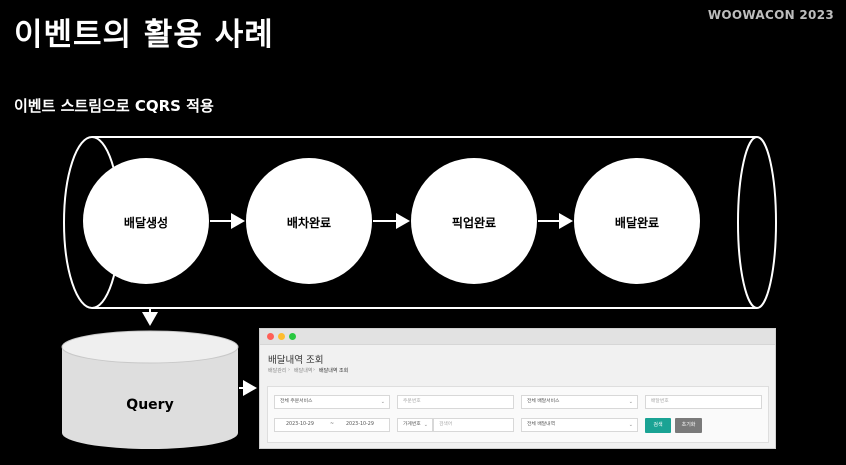  What do you see at coordinates (303, 370) in the screenshot?
I see `breadcrumb-item-2: 배달내역` at bounding box center [303, 370].